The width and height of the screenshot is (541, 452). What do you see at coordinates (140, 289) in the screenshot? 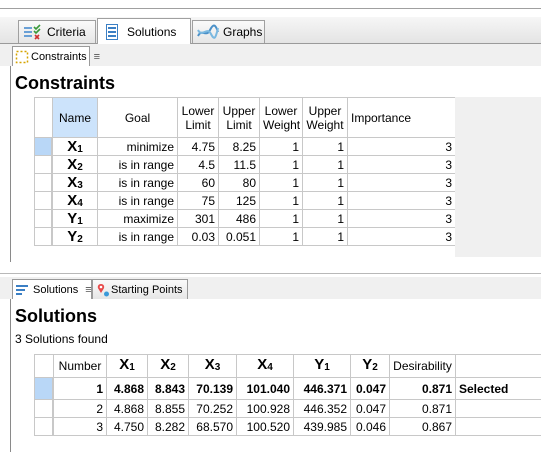
I see `tab-starting-points: Starting Points` at bounding box center [140, 289].